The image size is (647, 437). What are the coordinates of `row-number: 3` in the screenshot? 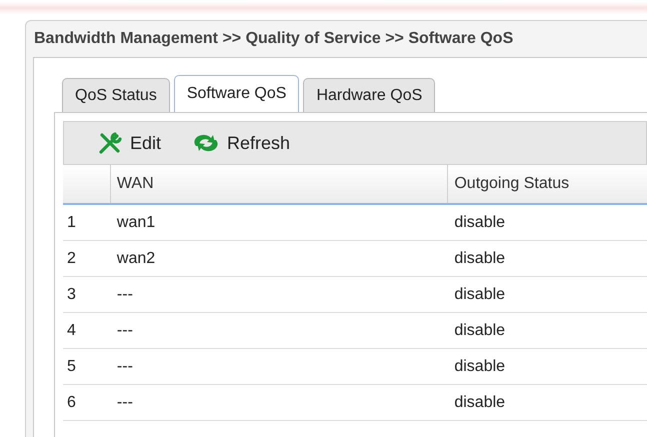 It's located at (71, 294).